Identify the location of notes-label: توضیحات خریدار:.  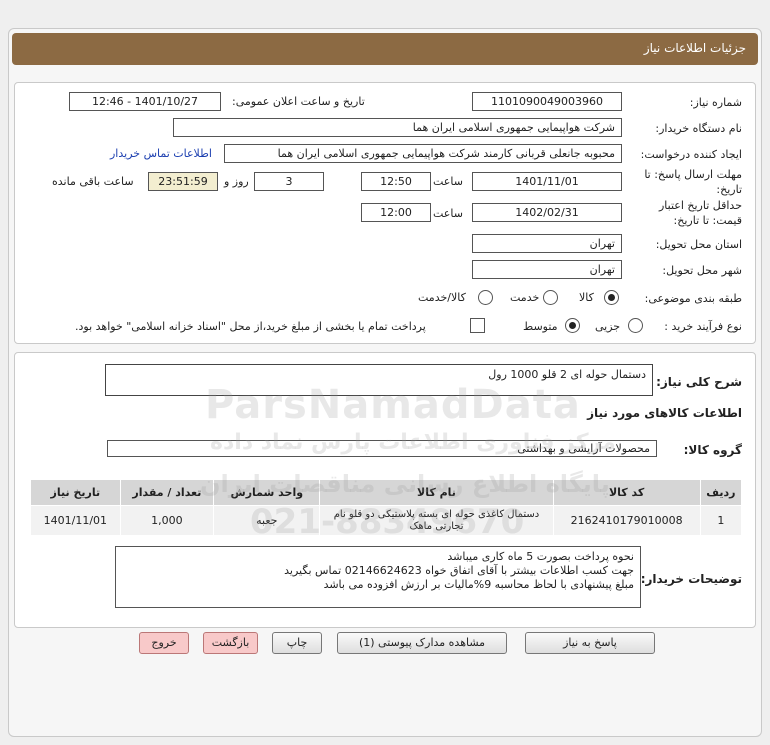
(691, 579).